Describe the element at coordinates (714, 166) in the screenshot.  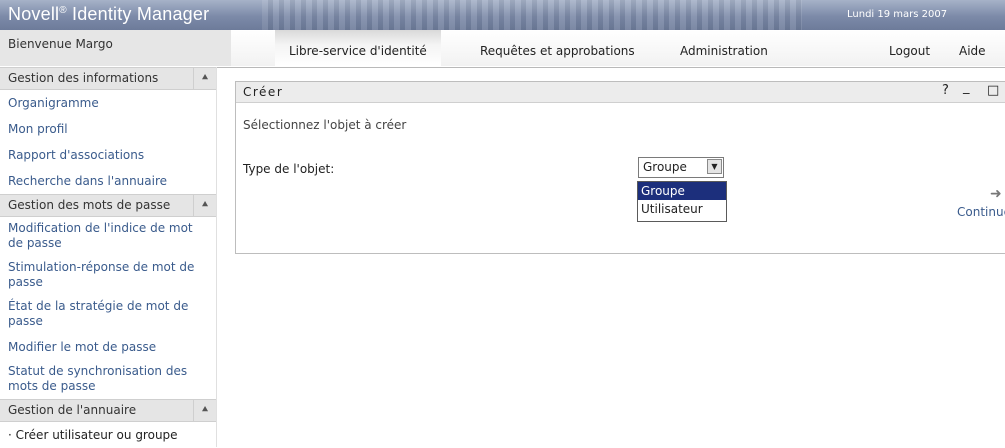
I see `chevron-down-icon: ▼` at that location.